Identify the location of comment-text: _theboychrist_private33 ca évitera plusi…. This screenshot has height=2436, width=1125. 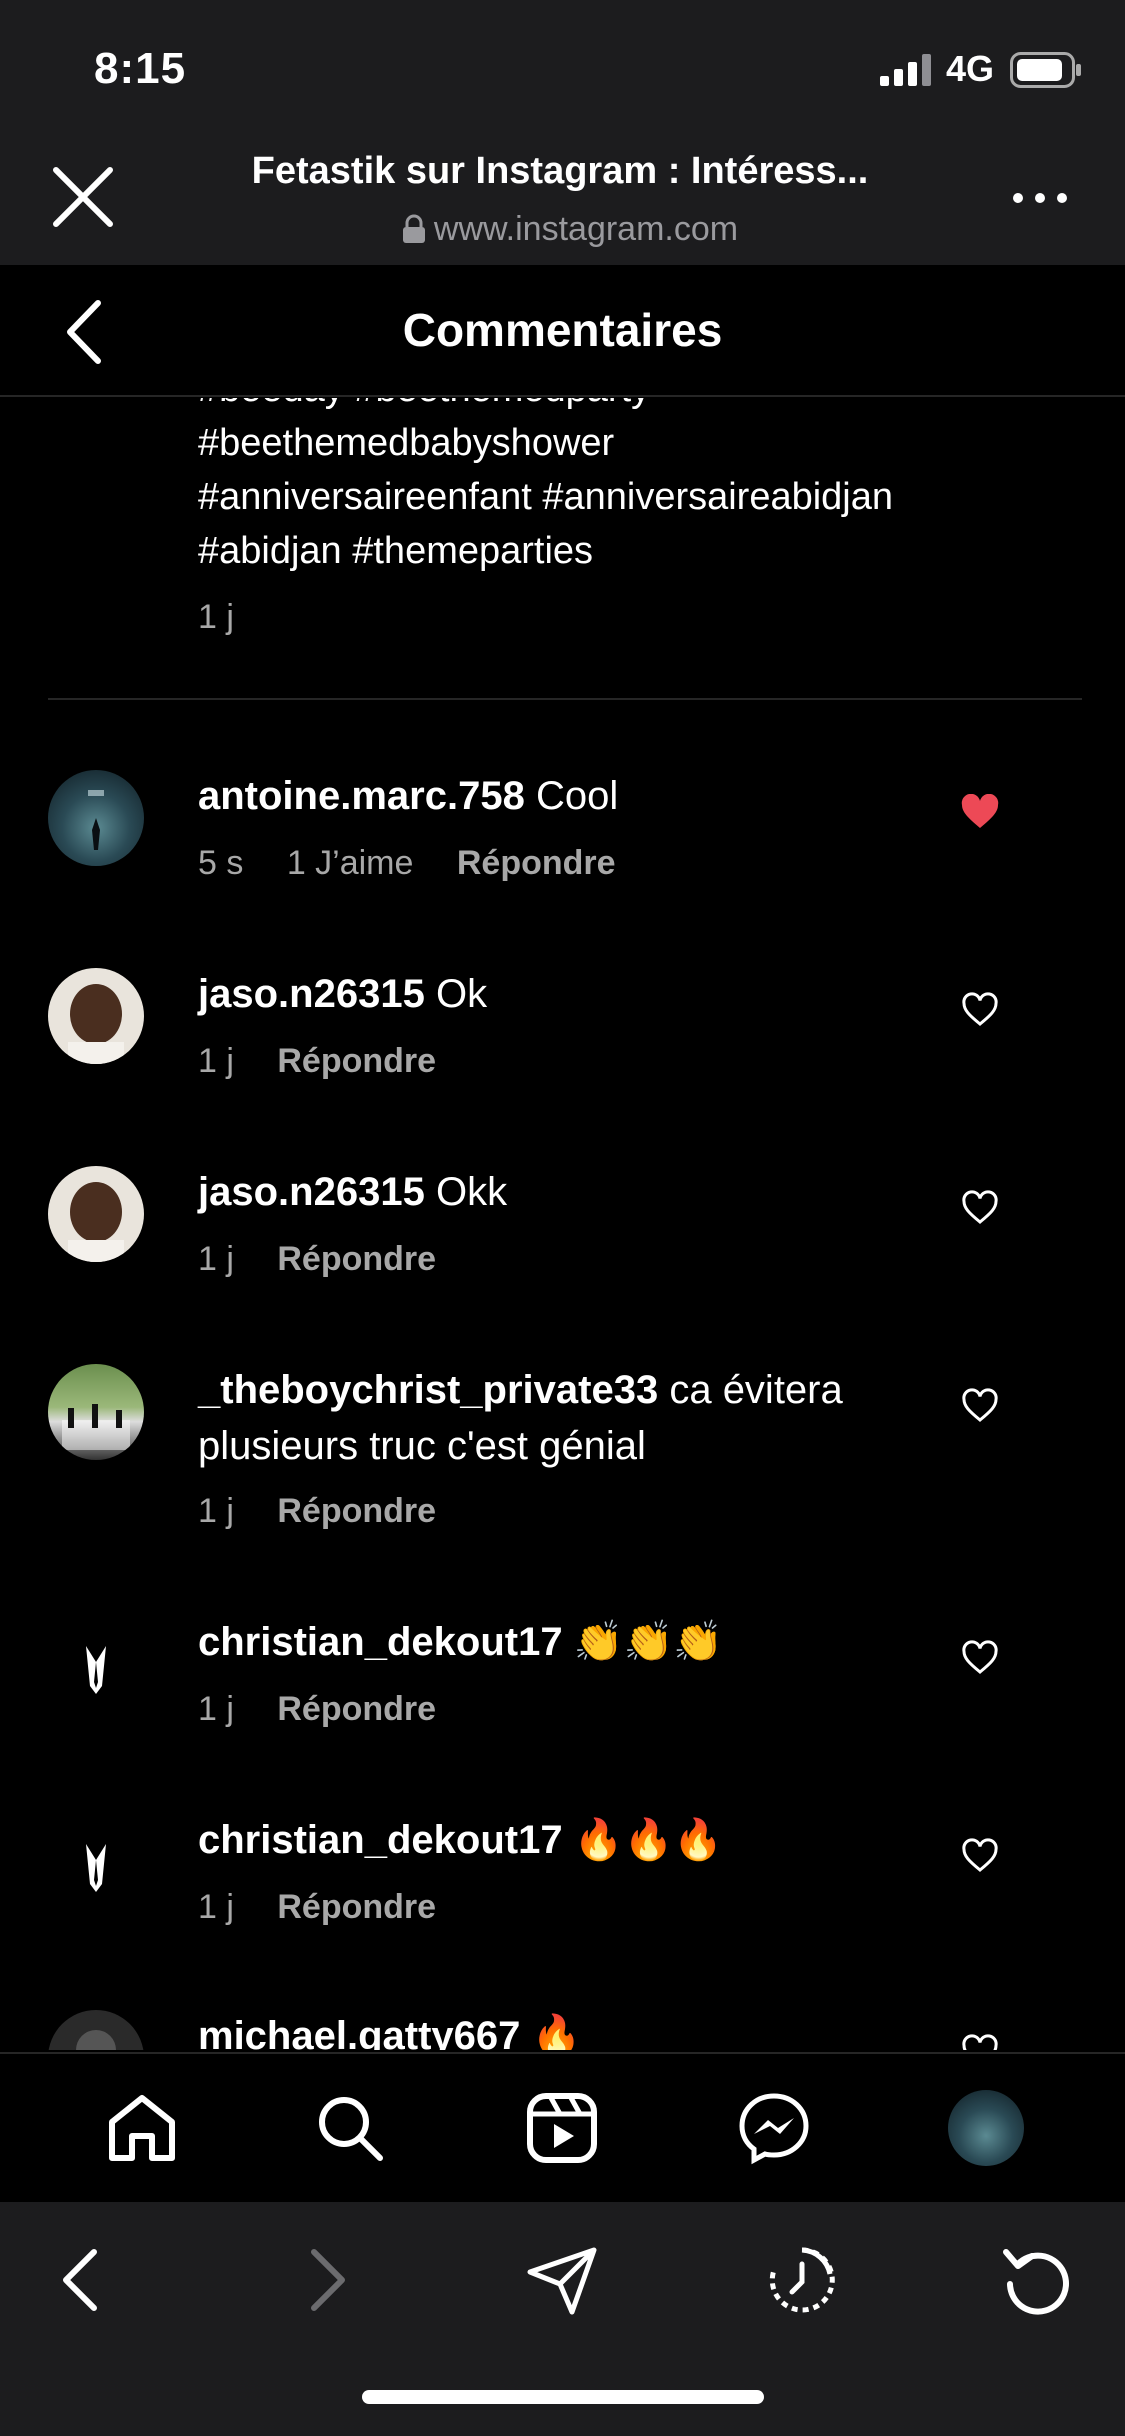
(578, 1418).